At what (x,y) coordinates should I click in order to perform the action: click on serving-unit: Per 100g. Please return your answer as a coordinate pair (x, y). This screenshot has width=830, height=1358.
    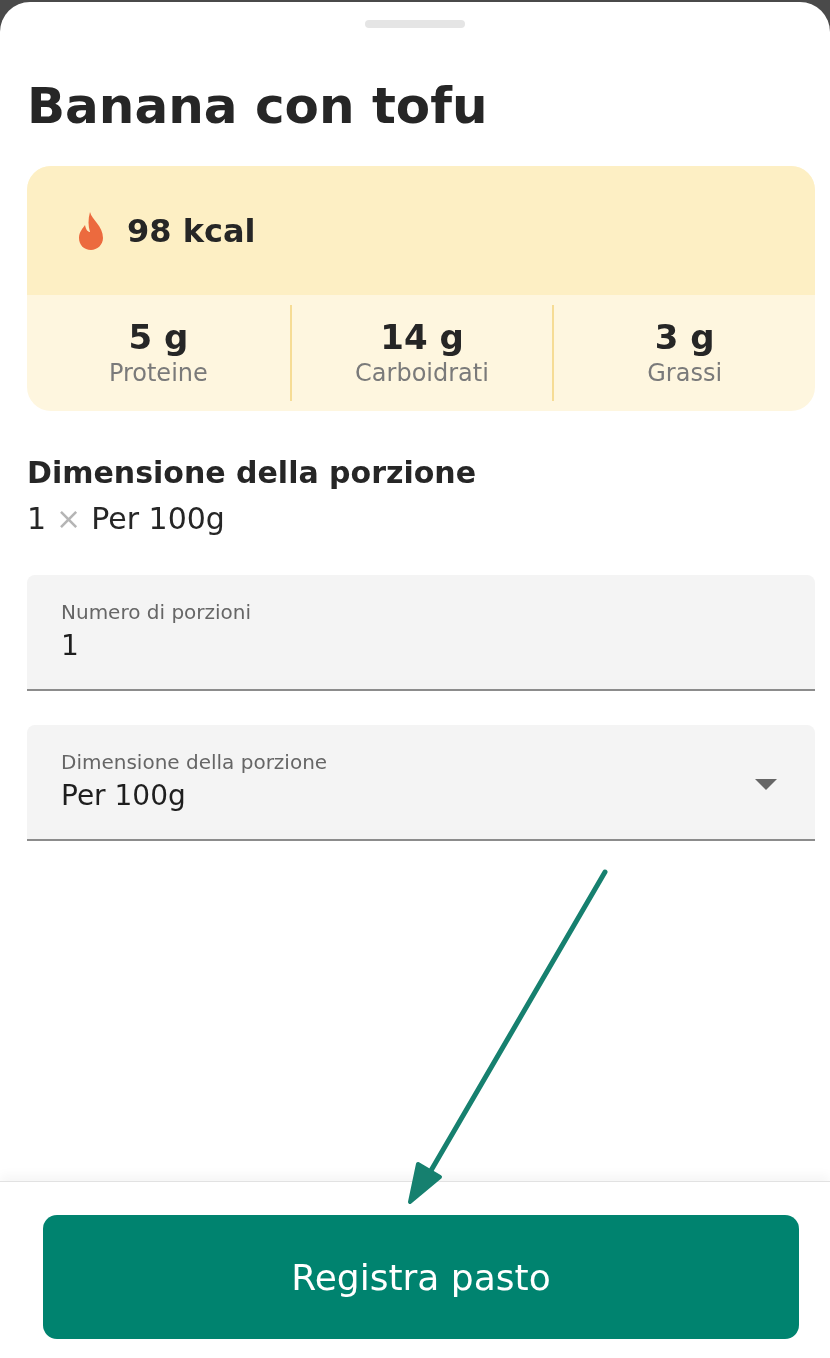
    Looking at the image, I should click on (158, 519).